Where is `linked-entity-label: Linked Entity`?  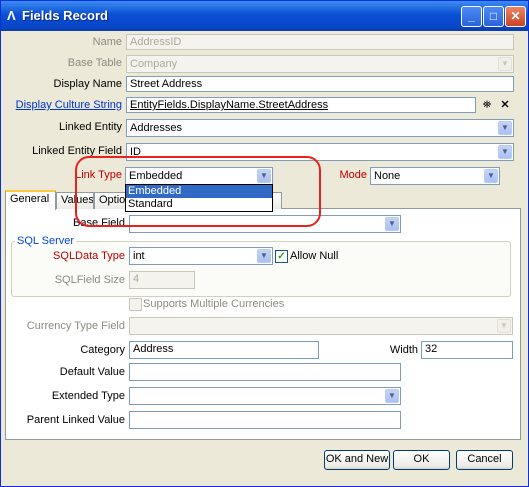 linked-entity-label: Linked Entity is located at coordinates (90, 127).